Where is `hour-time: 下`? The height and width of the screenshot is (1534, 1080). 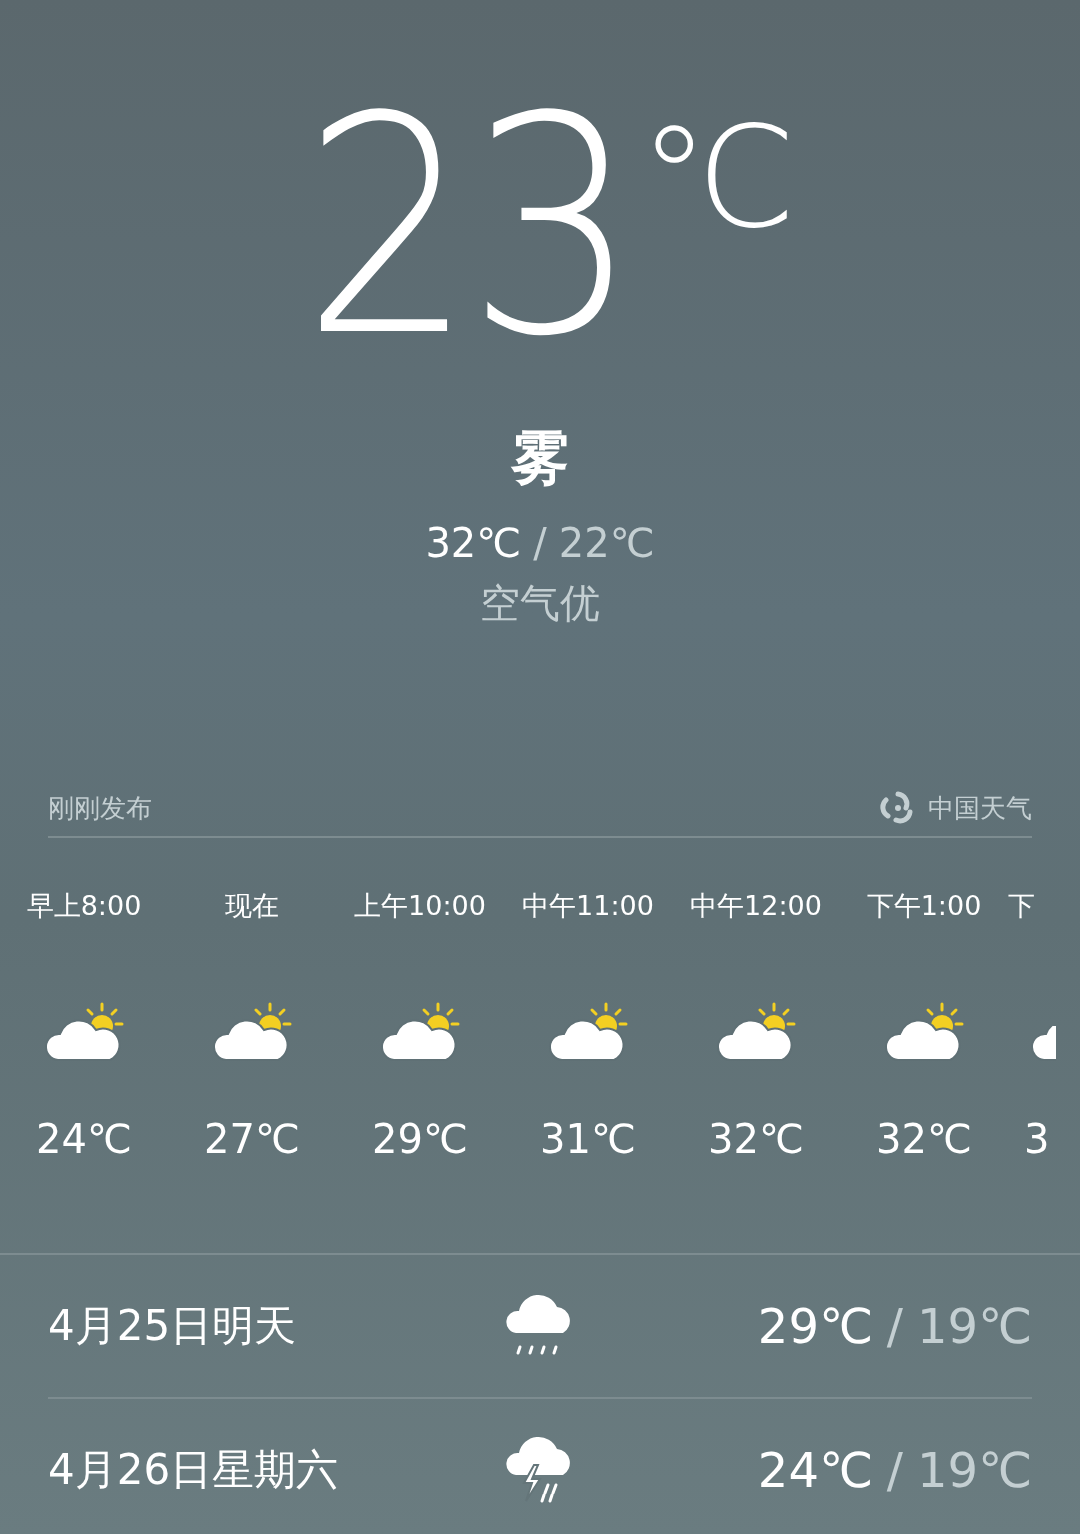 hour-time: 下 is located at coordinates (1021, 906).